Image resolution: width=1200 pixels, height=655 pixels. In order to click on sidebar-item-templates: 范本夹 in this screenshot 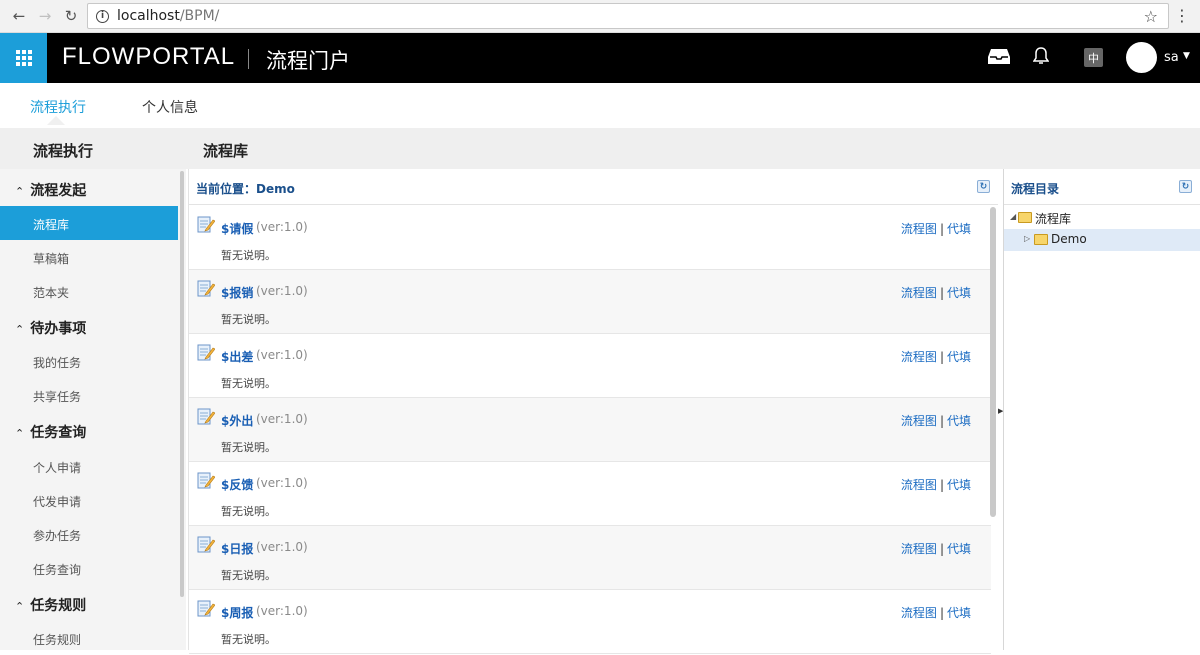, I will do `click(89, 291)`.